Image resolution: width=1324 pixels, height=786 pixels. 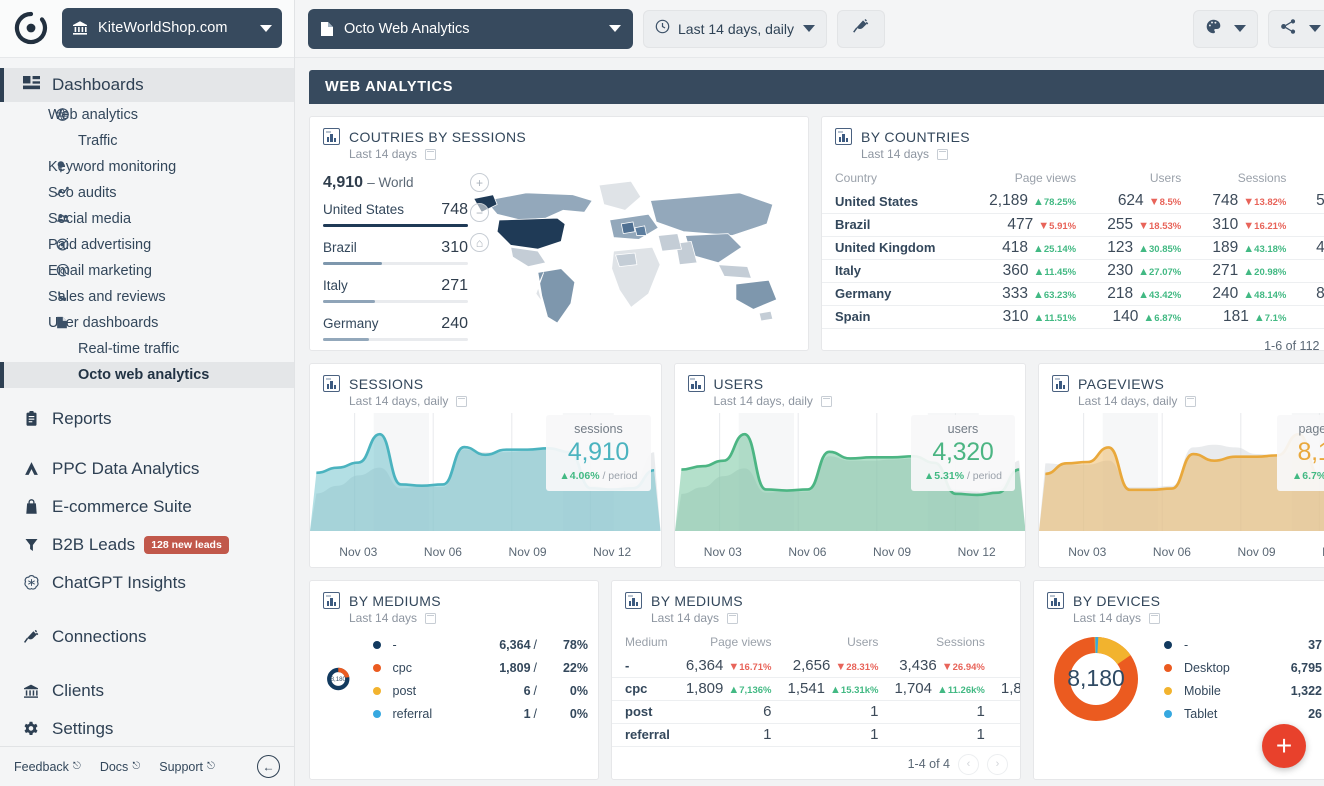 What do you see at coordinates (633, 249) in the screenshot?
I see `world-map: + − ⌂` at bounding box center [633, 249].